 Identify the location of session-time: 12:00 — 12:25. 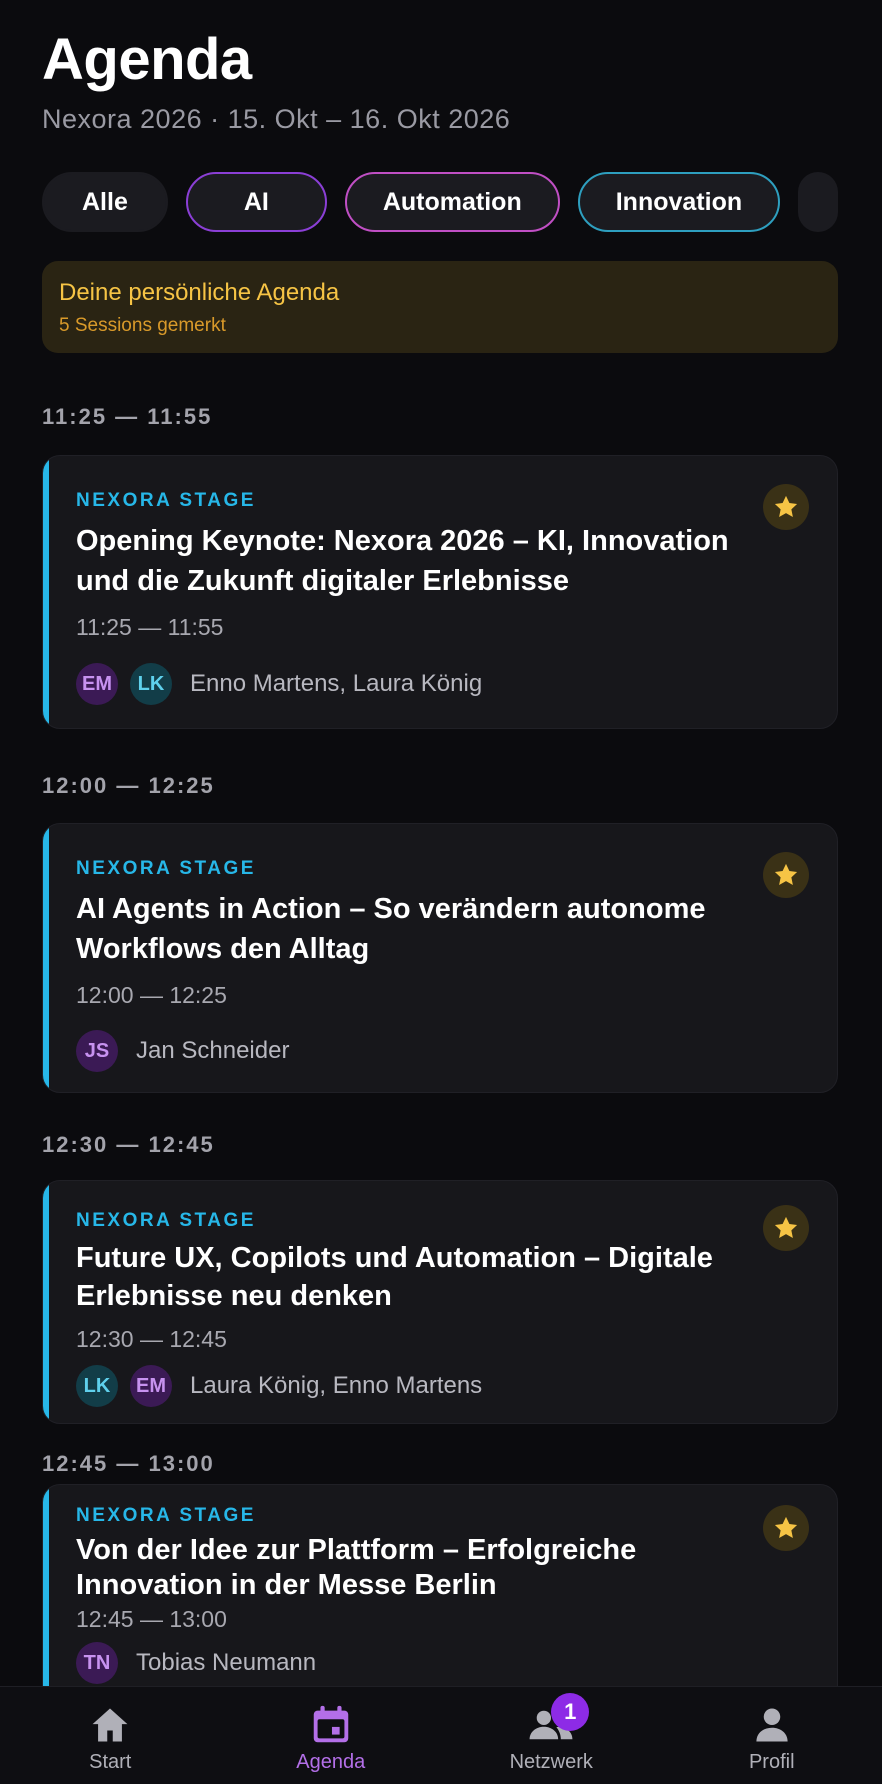
(151, 995).